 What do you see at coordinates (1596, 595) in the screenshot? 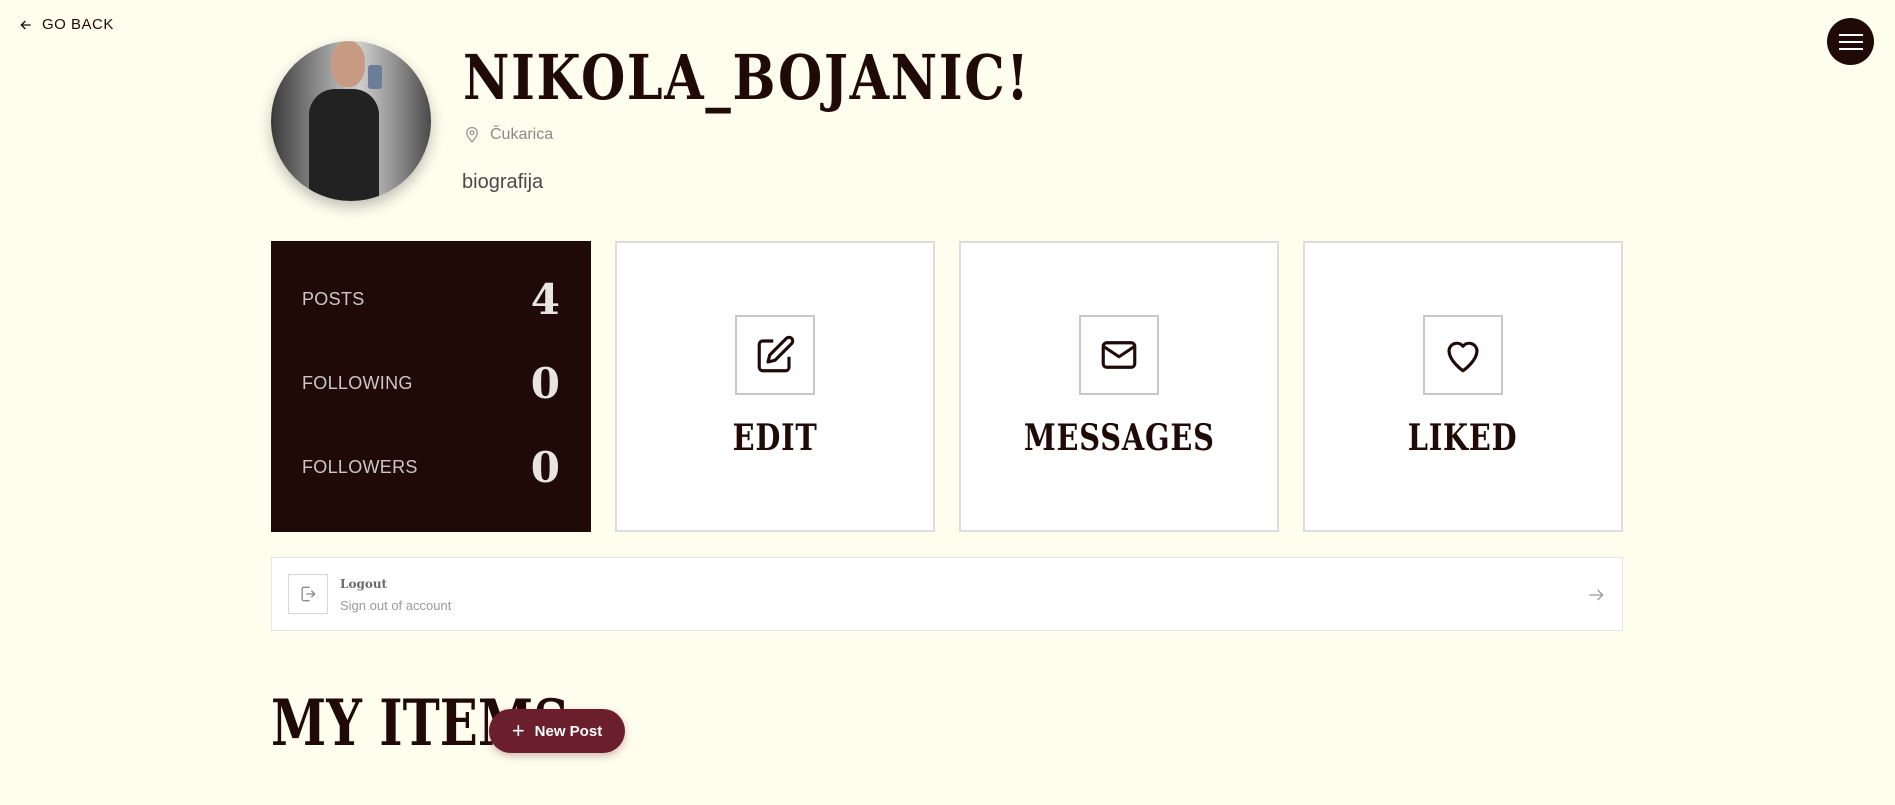
I see `arrow-right-icon` at bounding box center [1596, 595].